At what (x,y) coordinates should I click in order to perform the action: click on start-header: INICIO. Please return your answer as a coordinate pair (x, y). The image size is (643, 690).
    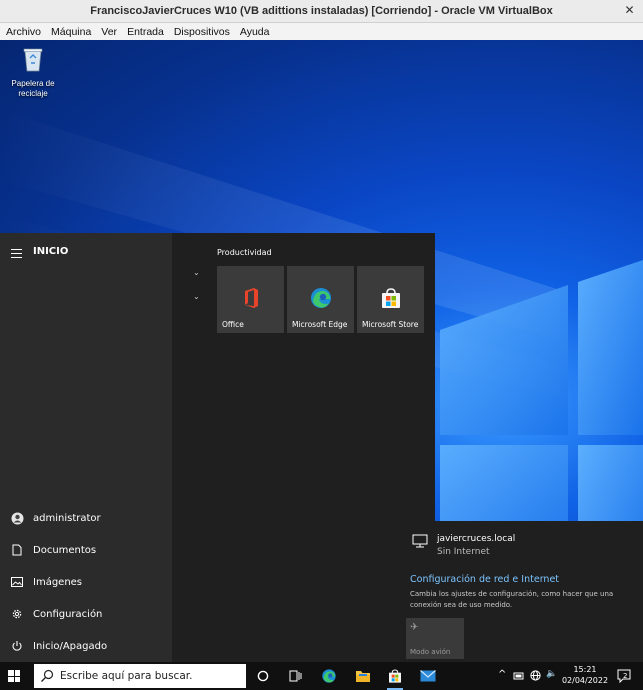
    Looking at the image, I should click on (51, 251).